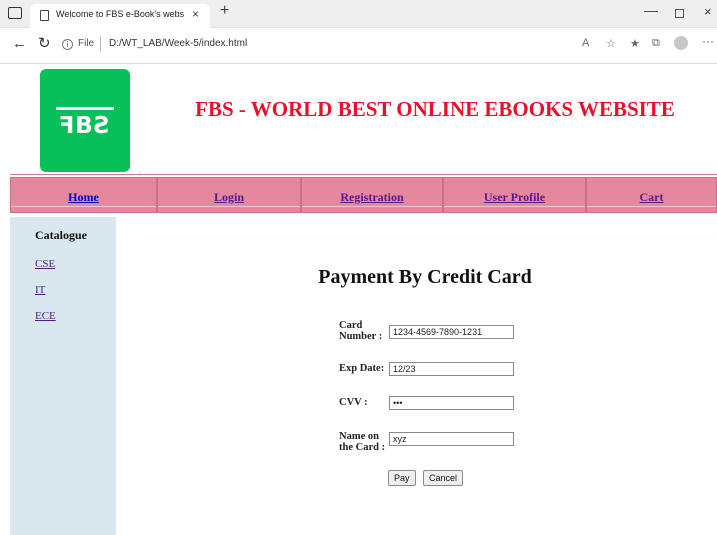  What do you see at coordinates (44, 15) in the screenshot?
I see `page-icon` at bounding box center [44, 15].